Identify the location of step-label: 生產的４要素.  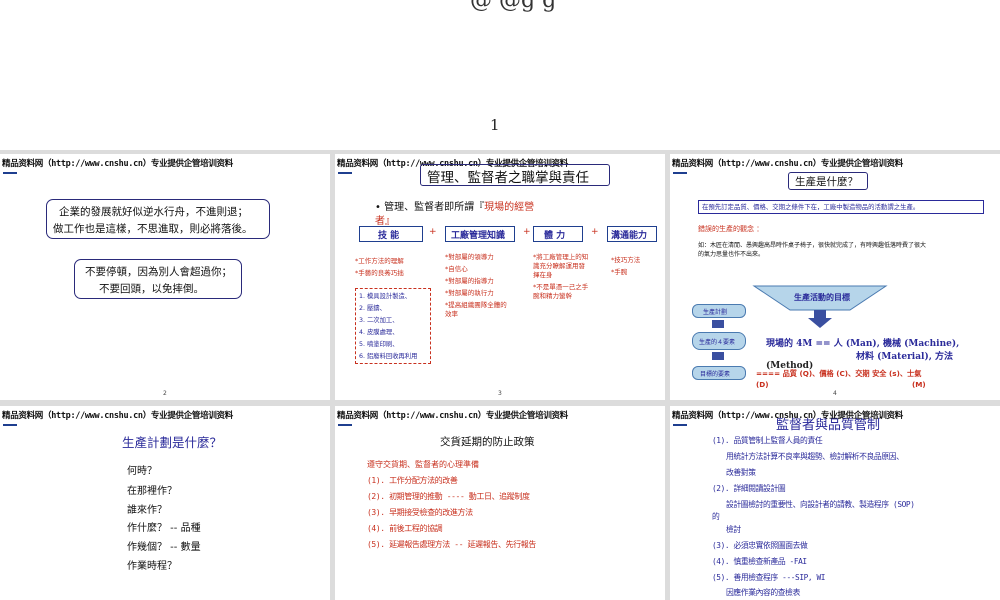
(717, 342).